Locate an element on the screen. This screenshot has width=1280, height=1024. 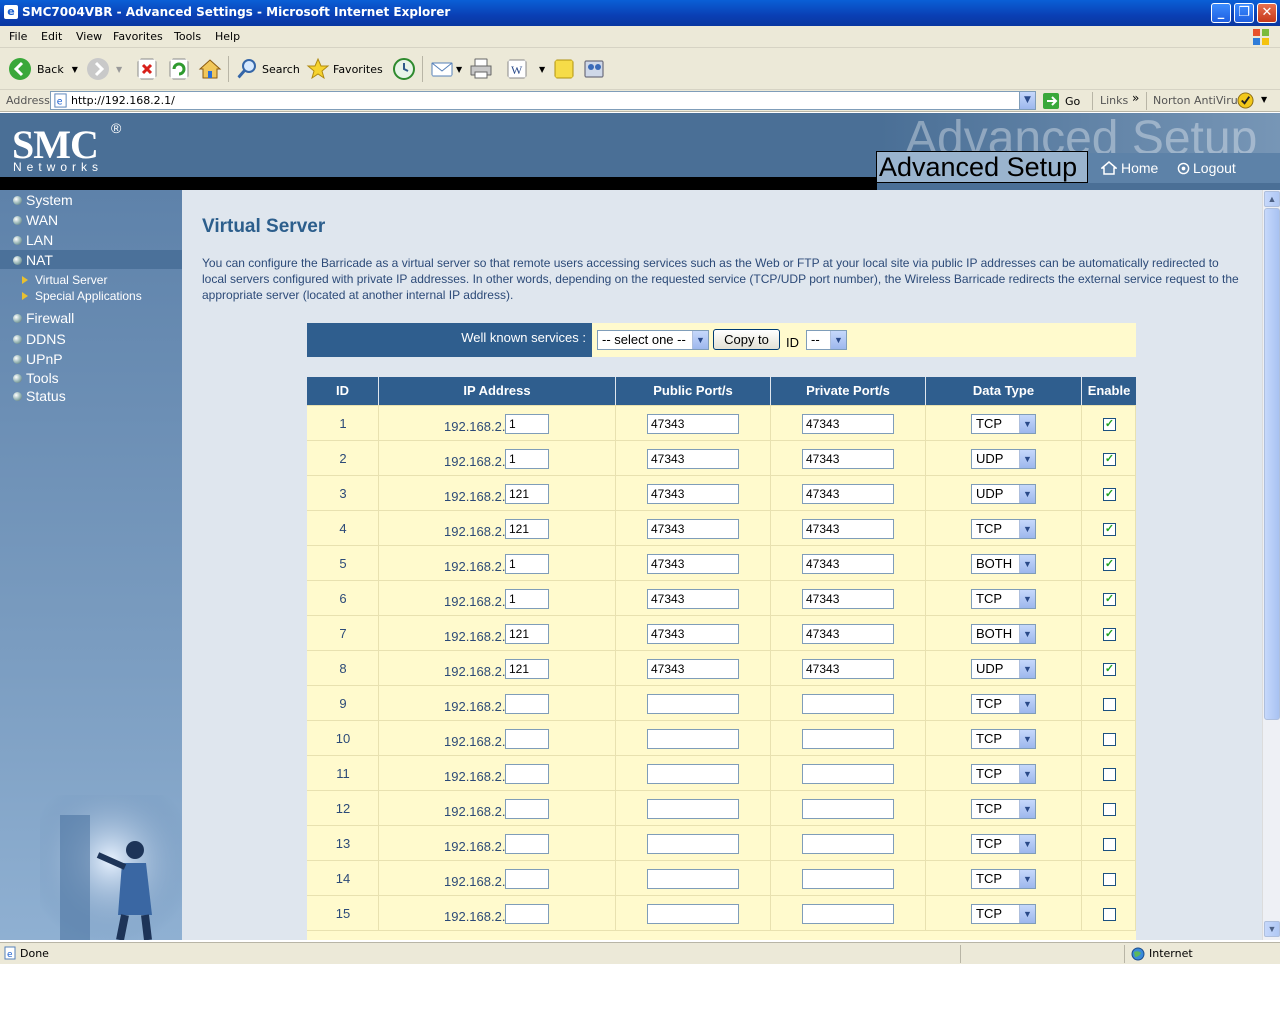
norton-dropdown-icon: ▼ is located at coordinates (1264, 99).